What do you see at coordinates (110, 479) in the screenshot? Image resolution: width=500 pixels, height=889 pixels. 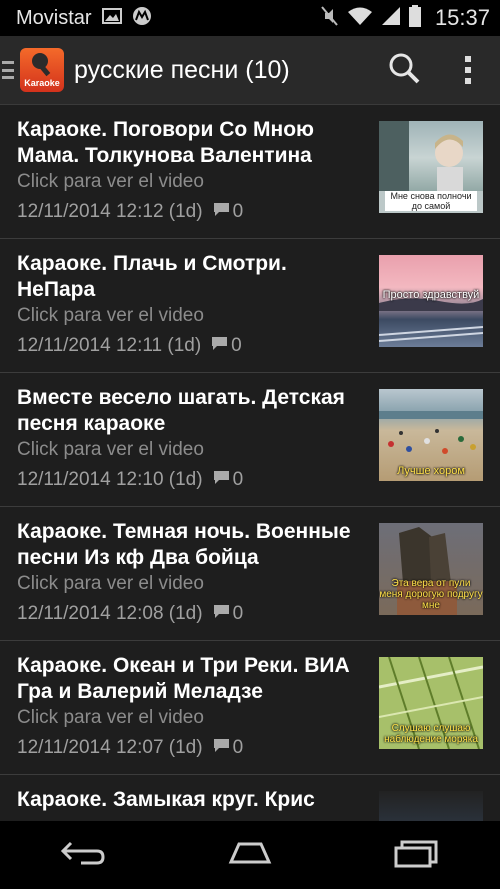 I see `item-date: 12/11/2014 12:10 (1d)` at bounding box center [110, 479].